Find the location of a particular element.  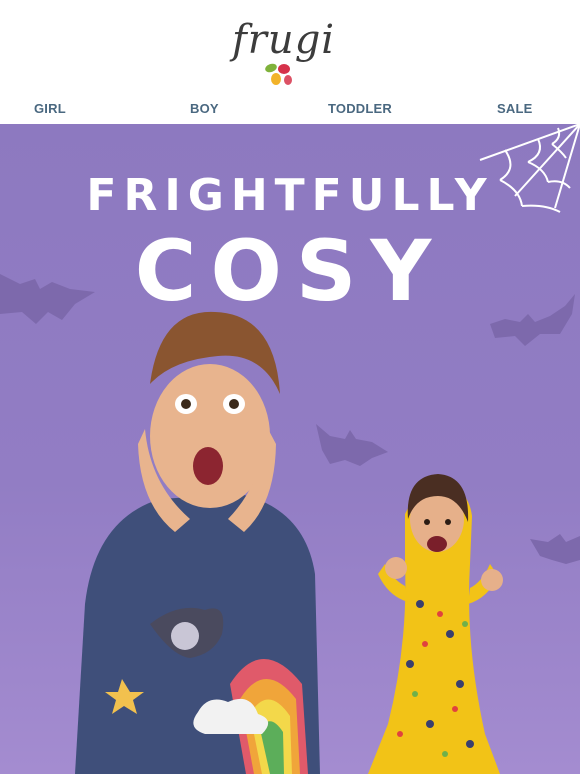

nav-link-boy: BOY is located at coordinates (204, 108).